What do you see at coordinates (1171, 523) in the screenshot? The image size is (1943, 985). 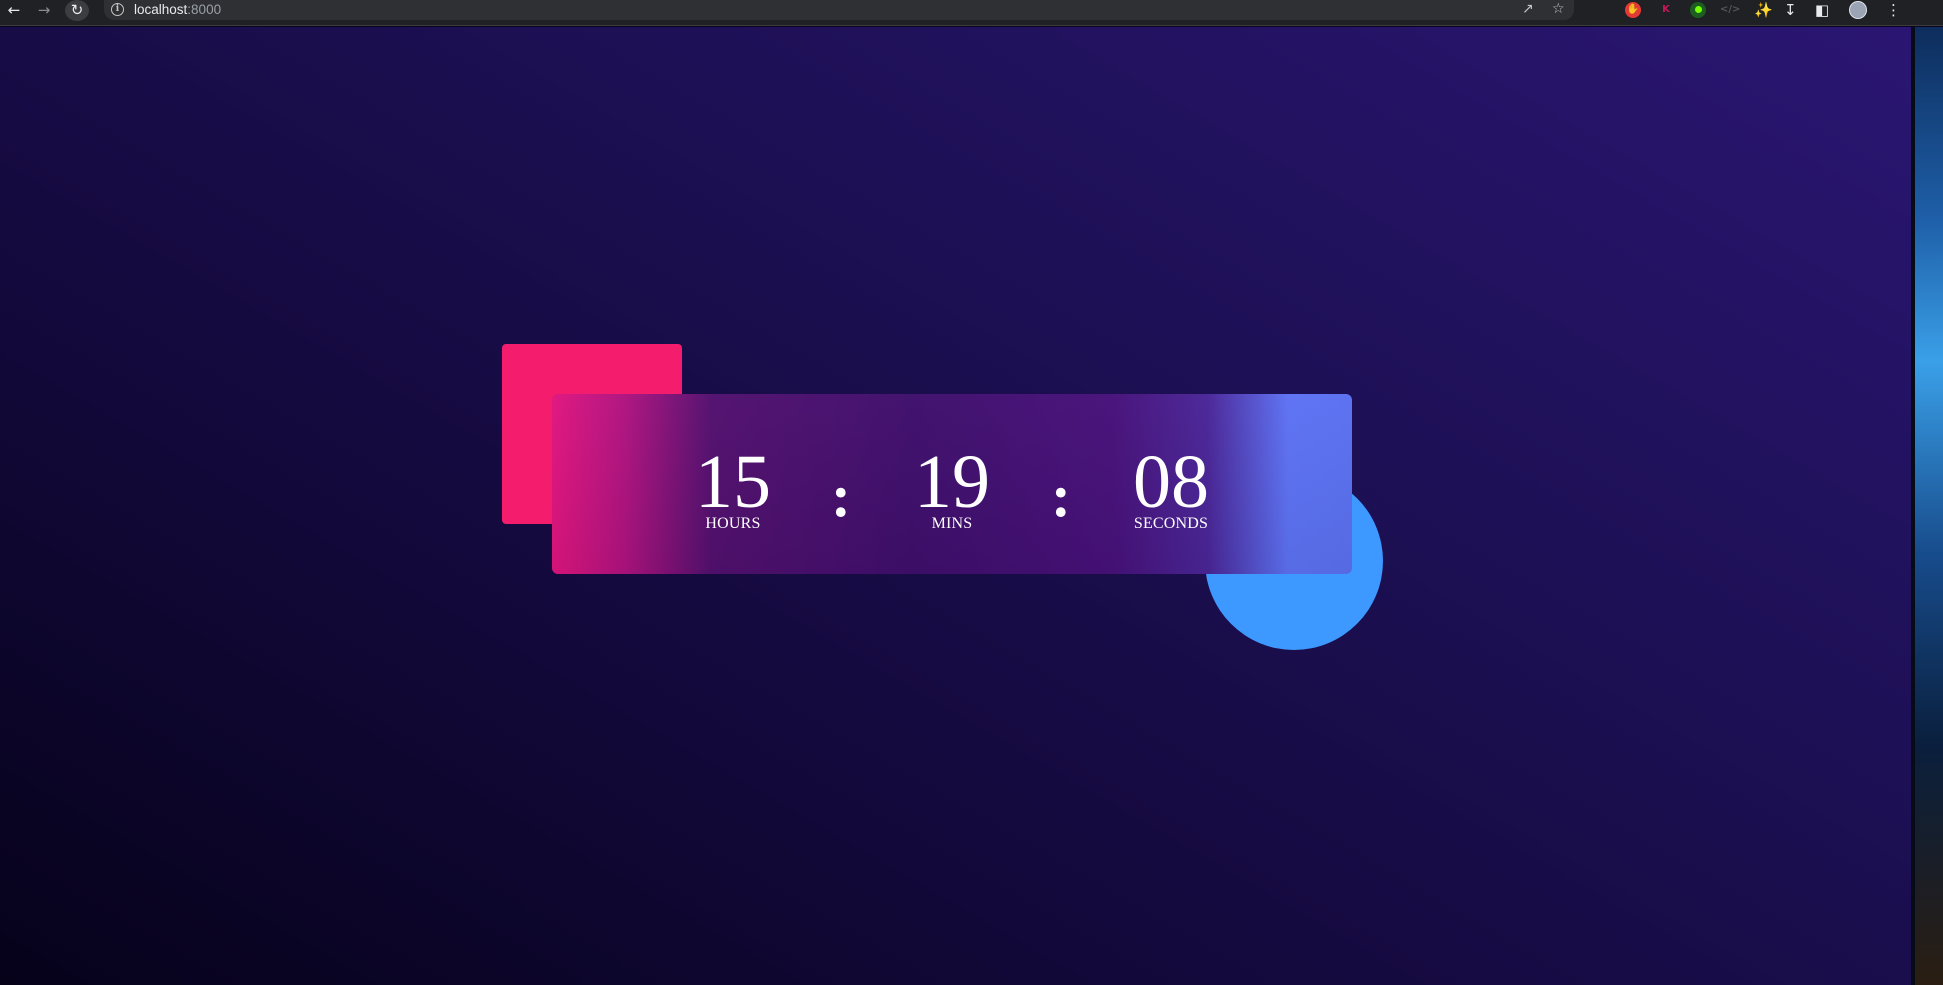 I see `seconds-label: SECONDS` at bounding box center [1171, 523].